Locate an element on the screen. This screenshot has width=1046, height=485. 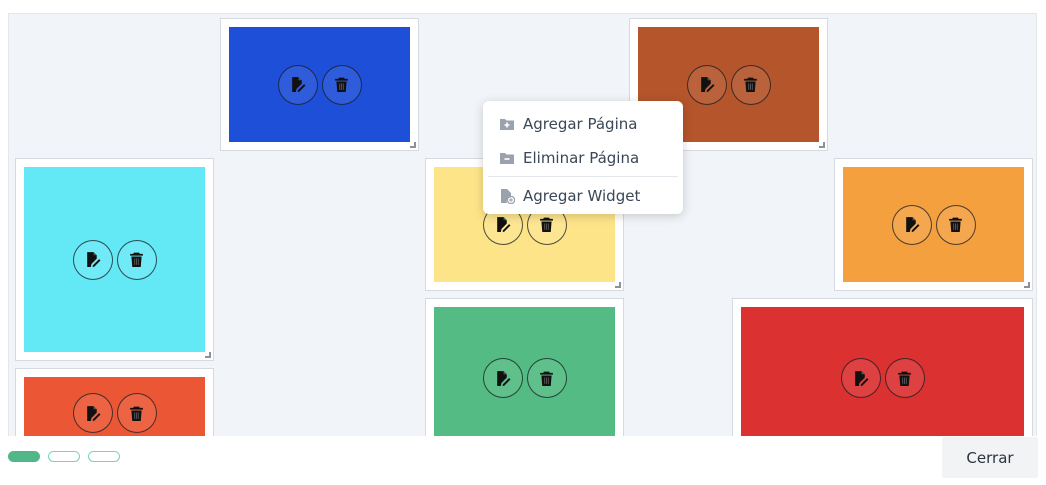
menu-item-label: Agregar Widget is located at coordinates (582, 196).